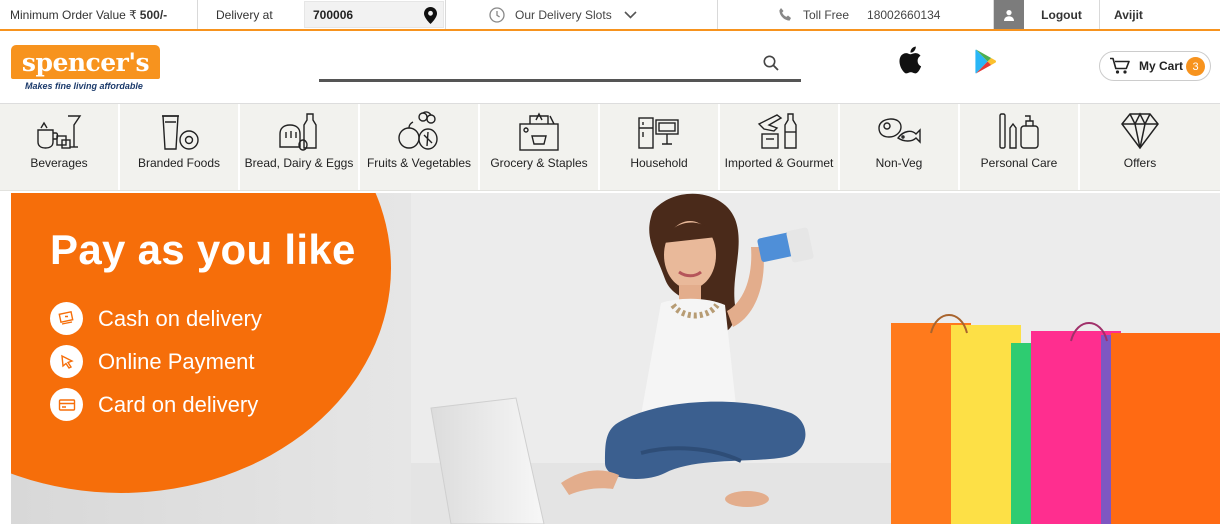 The image size is (1220, 524). I want to click on bread-dairy-icon, so click(298, 132).